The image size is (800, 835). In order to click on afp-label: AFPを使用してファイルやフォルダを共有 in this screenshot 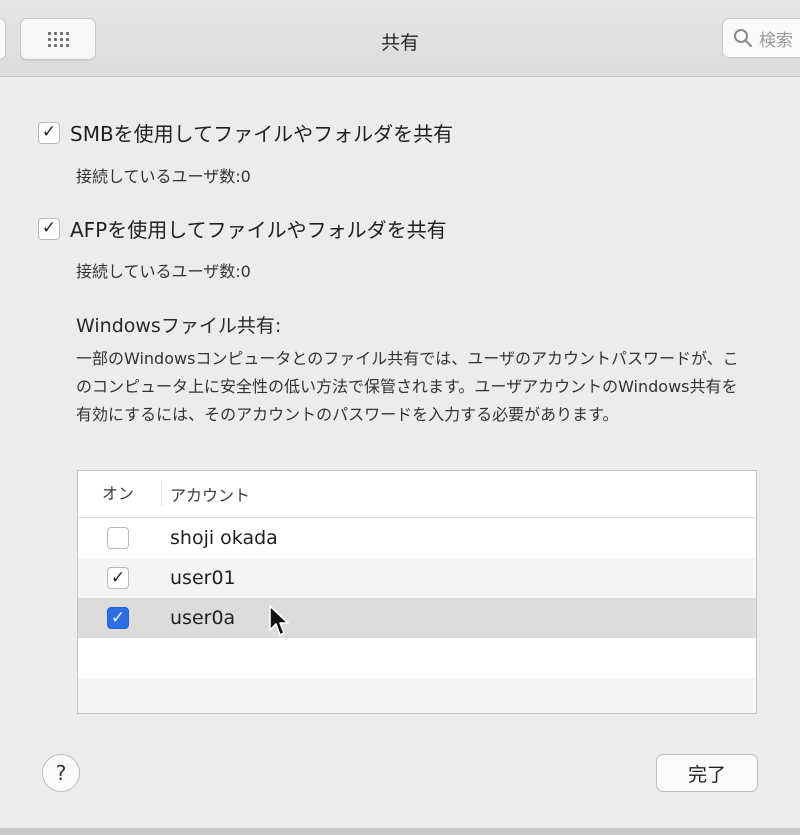, I will do `click(258, 230)`.